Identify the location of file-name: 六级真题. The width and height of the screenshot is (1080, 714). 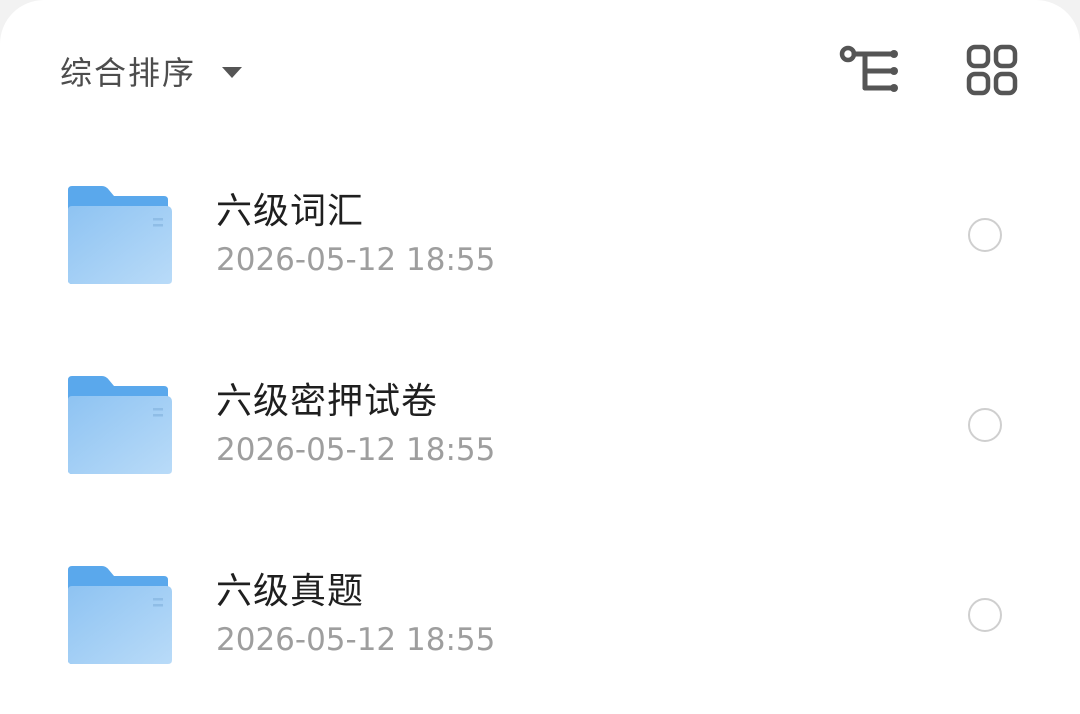
(290, 591).